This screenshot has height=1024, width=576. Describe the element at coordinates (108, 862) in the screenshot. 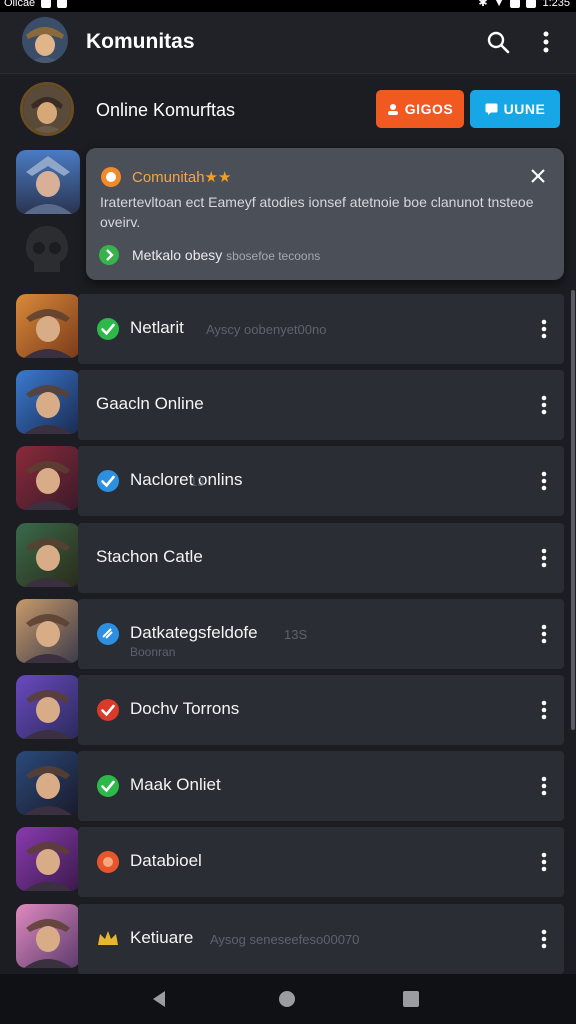

I see `orange-dot-icon` at that location.